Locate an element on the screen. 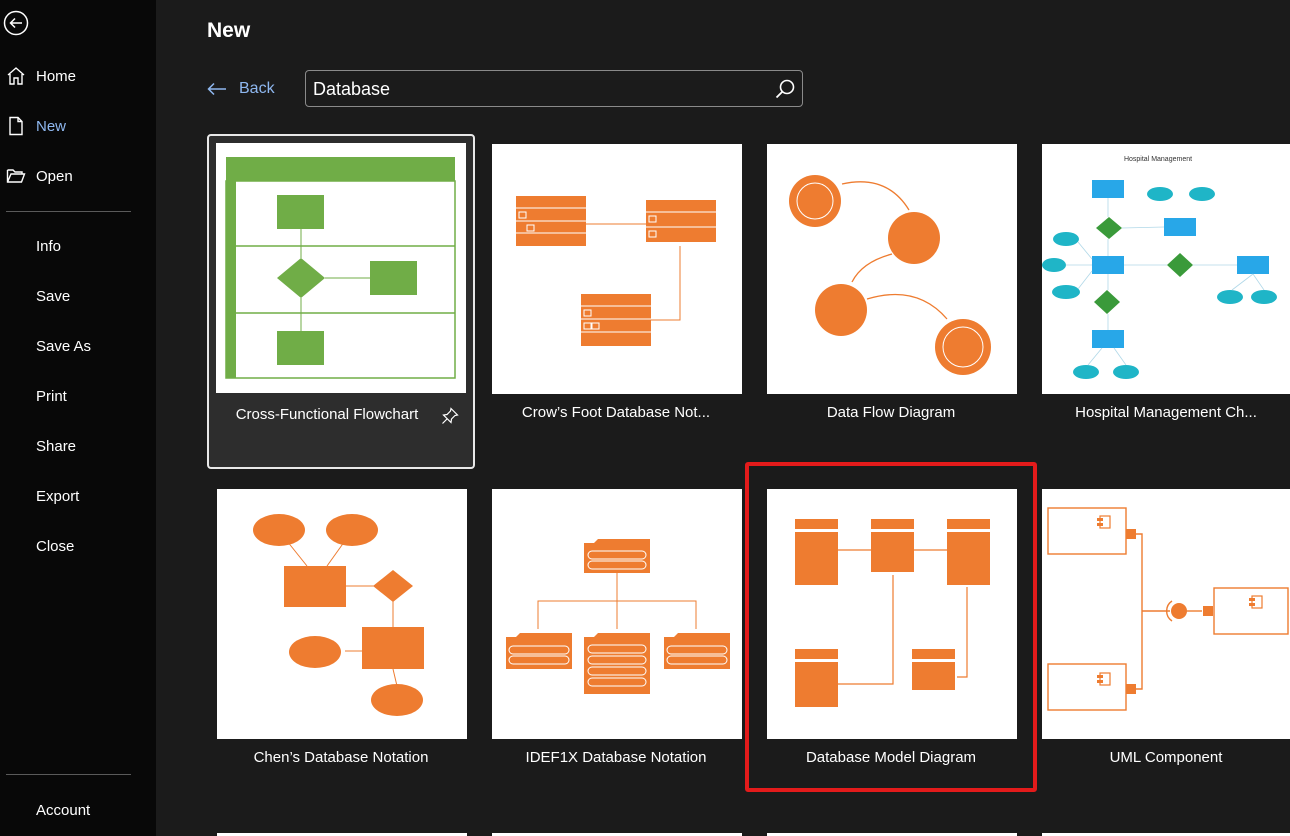 The width and height of the screenshot is (1290, 836). sidebar-item-label: New is located at coordinates (51, 126).